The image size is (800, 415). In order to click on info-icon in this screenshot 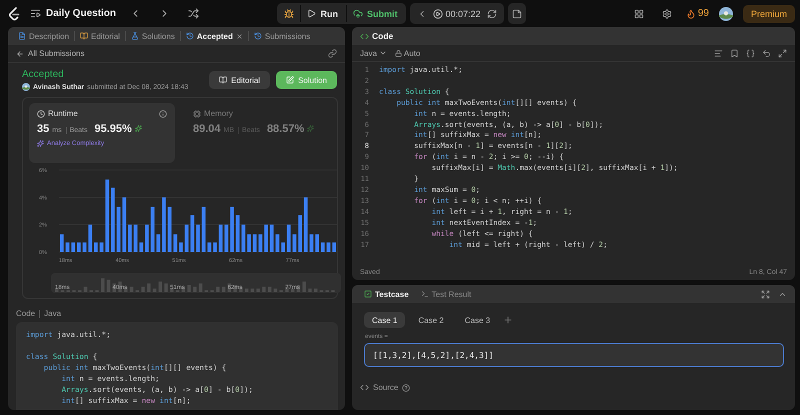, I will do `click(163, 114)`.